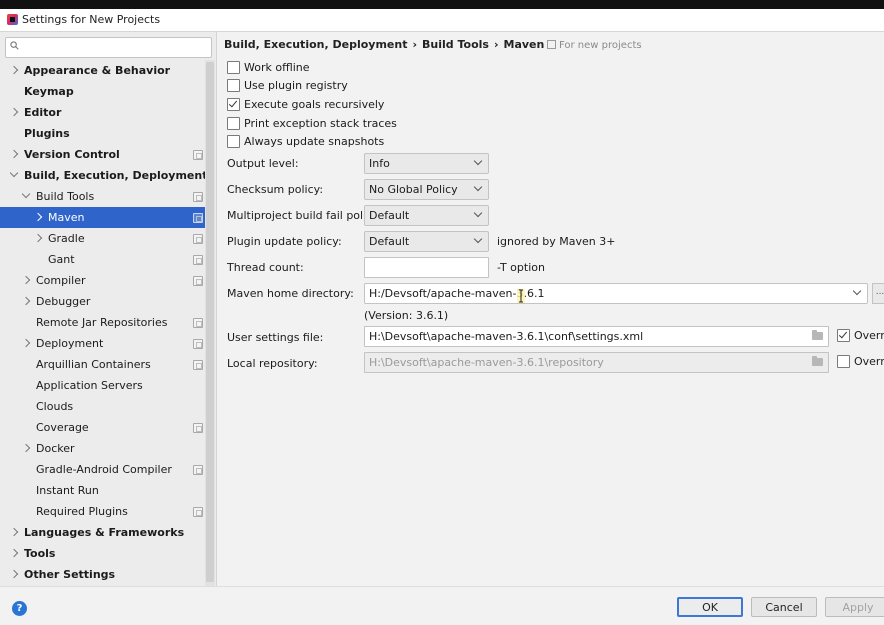 Image resolution: width=884 pixels, height=625 pixels. Describe the element at coordinates (596, 362) in the screenshot. I see `local-repository-input: H:\Devsoft\apache-maven-3.6.1\repository` at that location.